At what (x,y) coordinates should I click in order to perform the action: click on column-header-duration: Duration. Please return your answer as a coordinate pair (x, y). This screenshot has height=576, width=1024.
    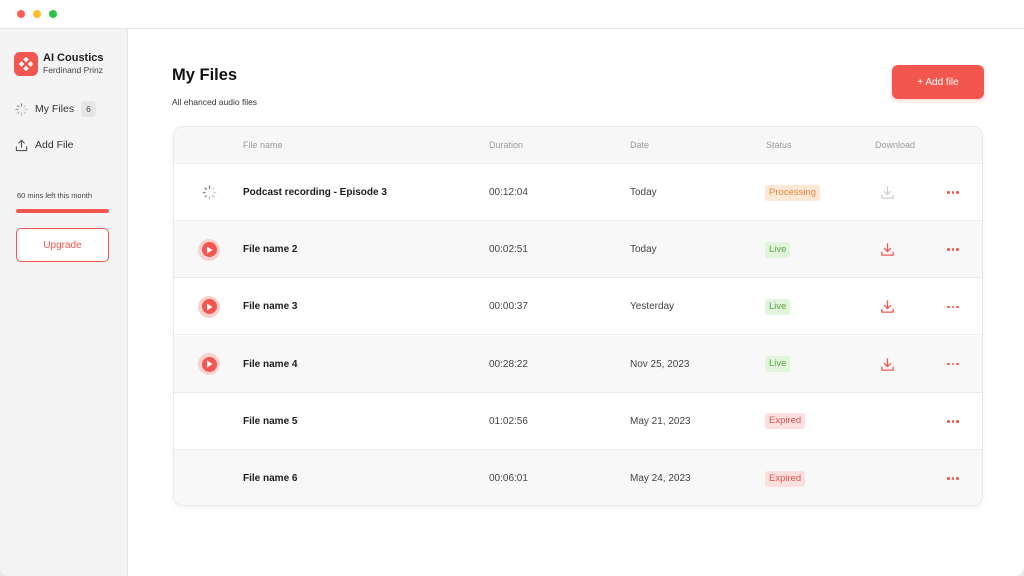
    Looking at the image, I should click on (506, 145).